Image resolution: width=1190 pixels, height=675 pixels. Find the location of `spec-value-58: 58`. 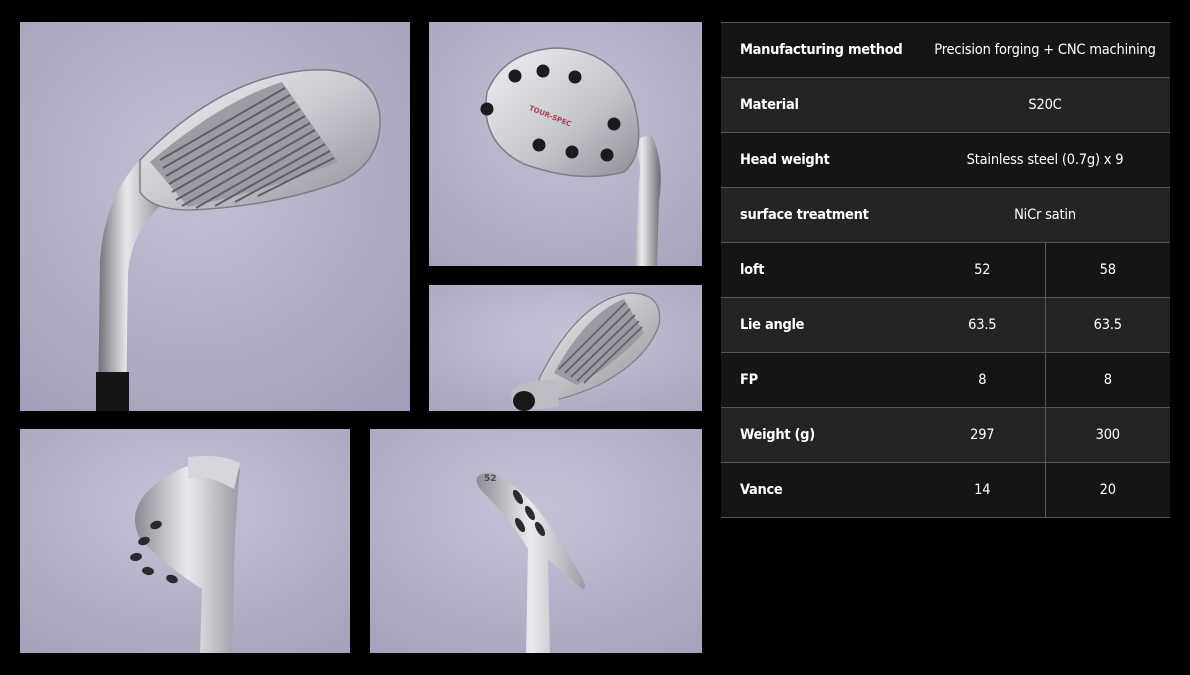

spec-value-58: 58 is located at coordinates (1107, 270).